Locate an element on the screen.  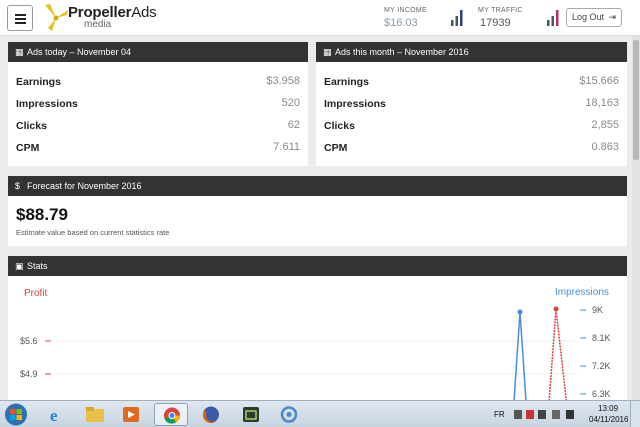
profit-point is located at coordinates (556, 309).